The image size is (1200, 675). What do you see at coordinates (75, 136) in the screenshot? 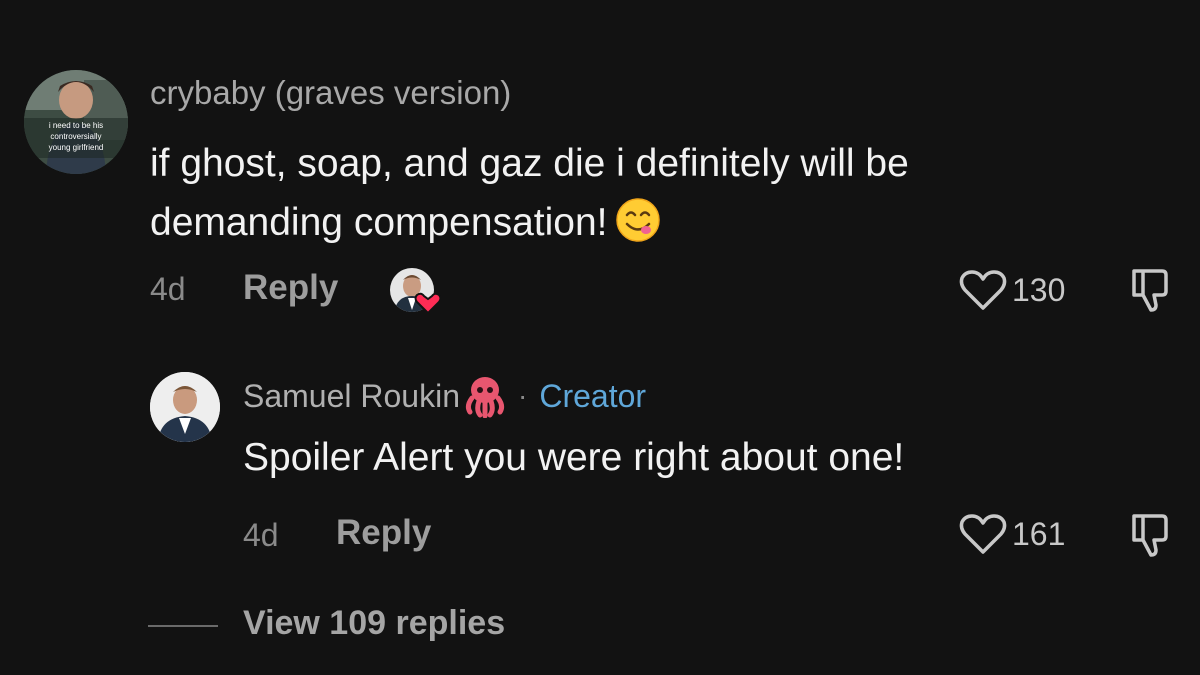
I see `avatar-caption-line-2: controversially` at bounding box center [75, 136].